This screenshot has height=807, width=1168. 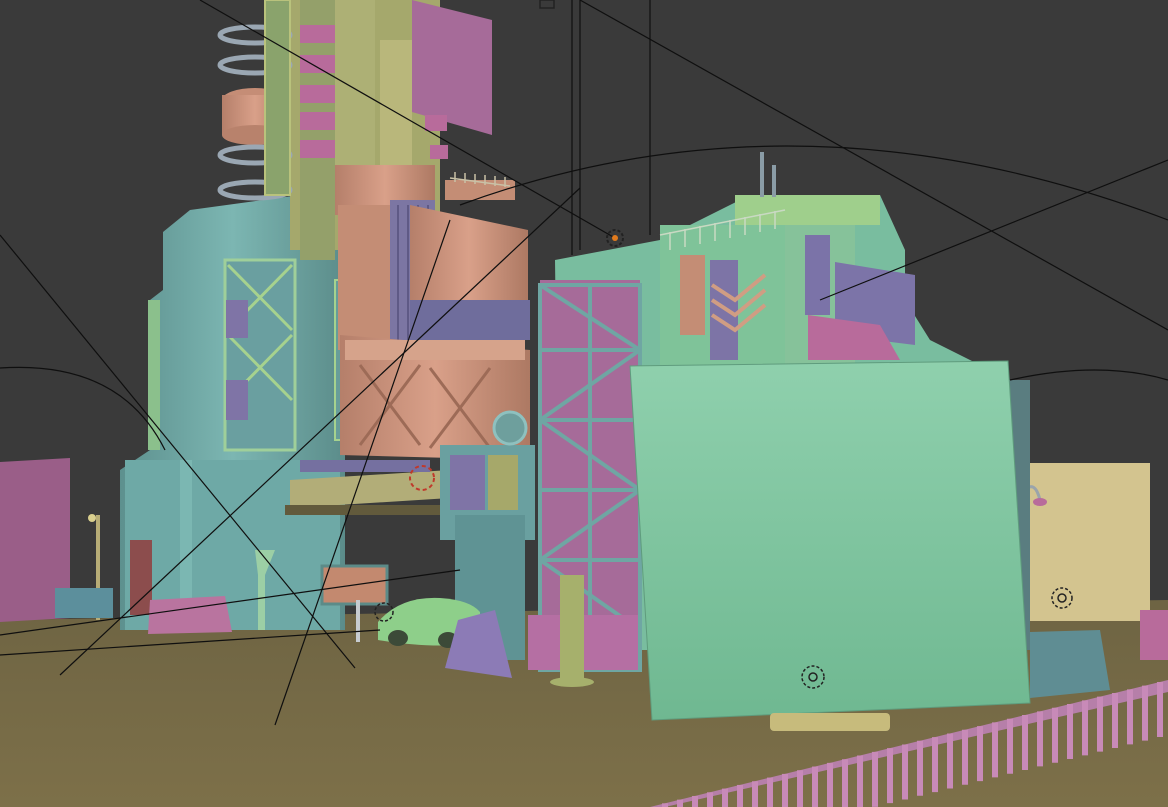 I want to click on left-bench, so click(x=84, y=603).